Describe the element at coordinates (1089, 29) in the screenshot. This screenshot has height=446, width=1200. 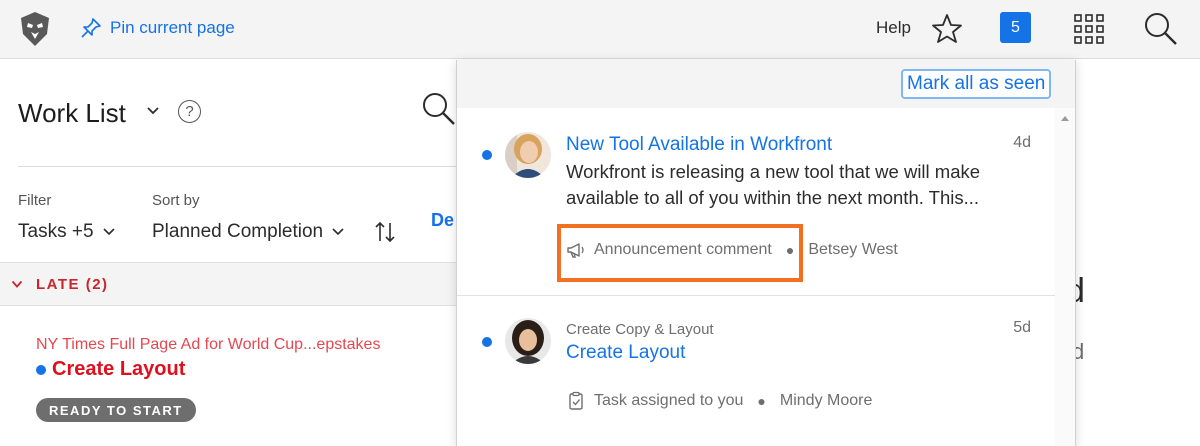
I see `apps-grid-icon` at that location.